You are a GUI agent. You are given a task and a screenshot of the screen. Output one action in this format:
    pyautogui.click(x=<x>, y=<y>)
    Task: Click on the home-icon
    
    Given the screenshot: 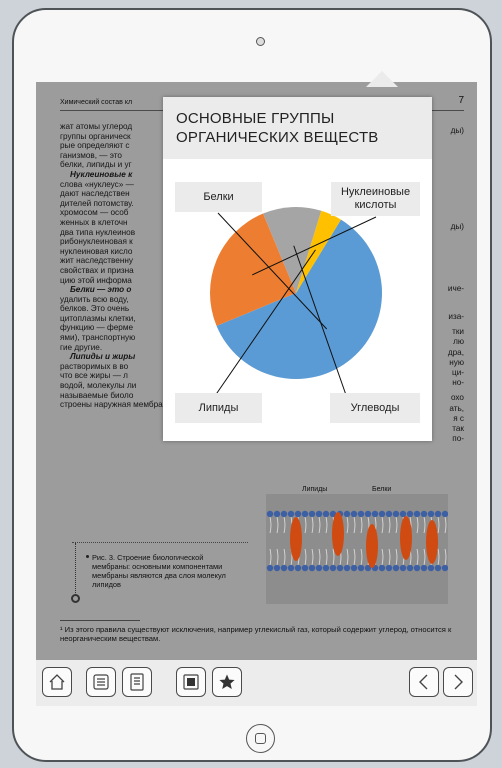 What is the action you would take?
    pyautogui.click(x=57, y=682)
    